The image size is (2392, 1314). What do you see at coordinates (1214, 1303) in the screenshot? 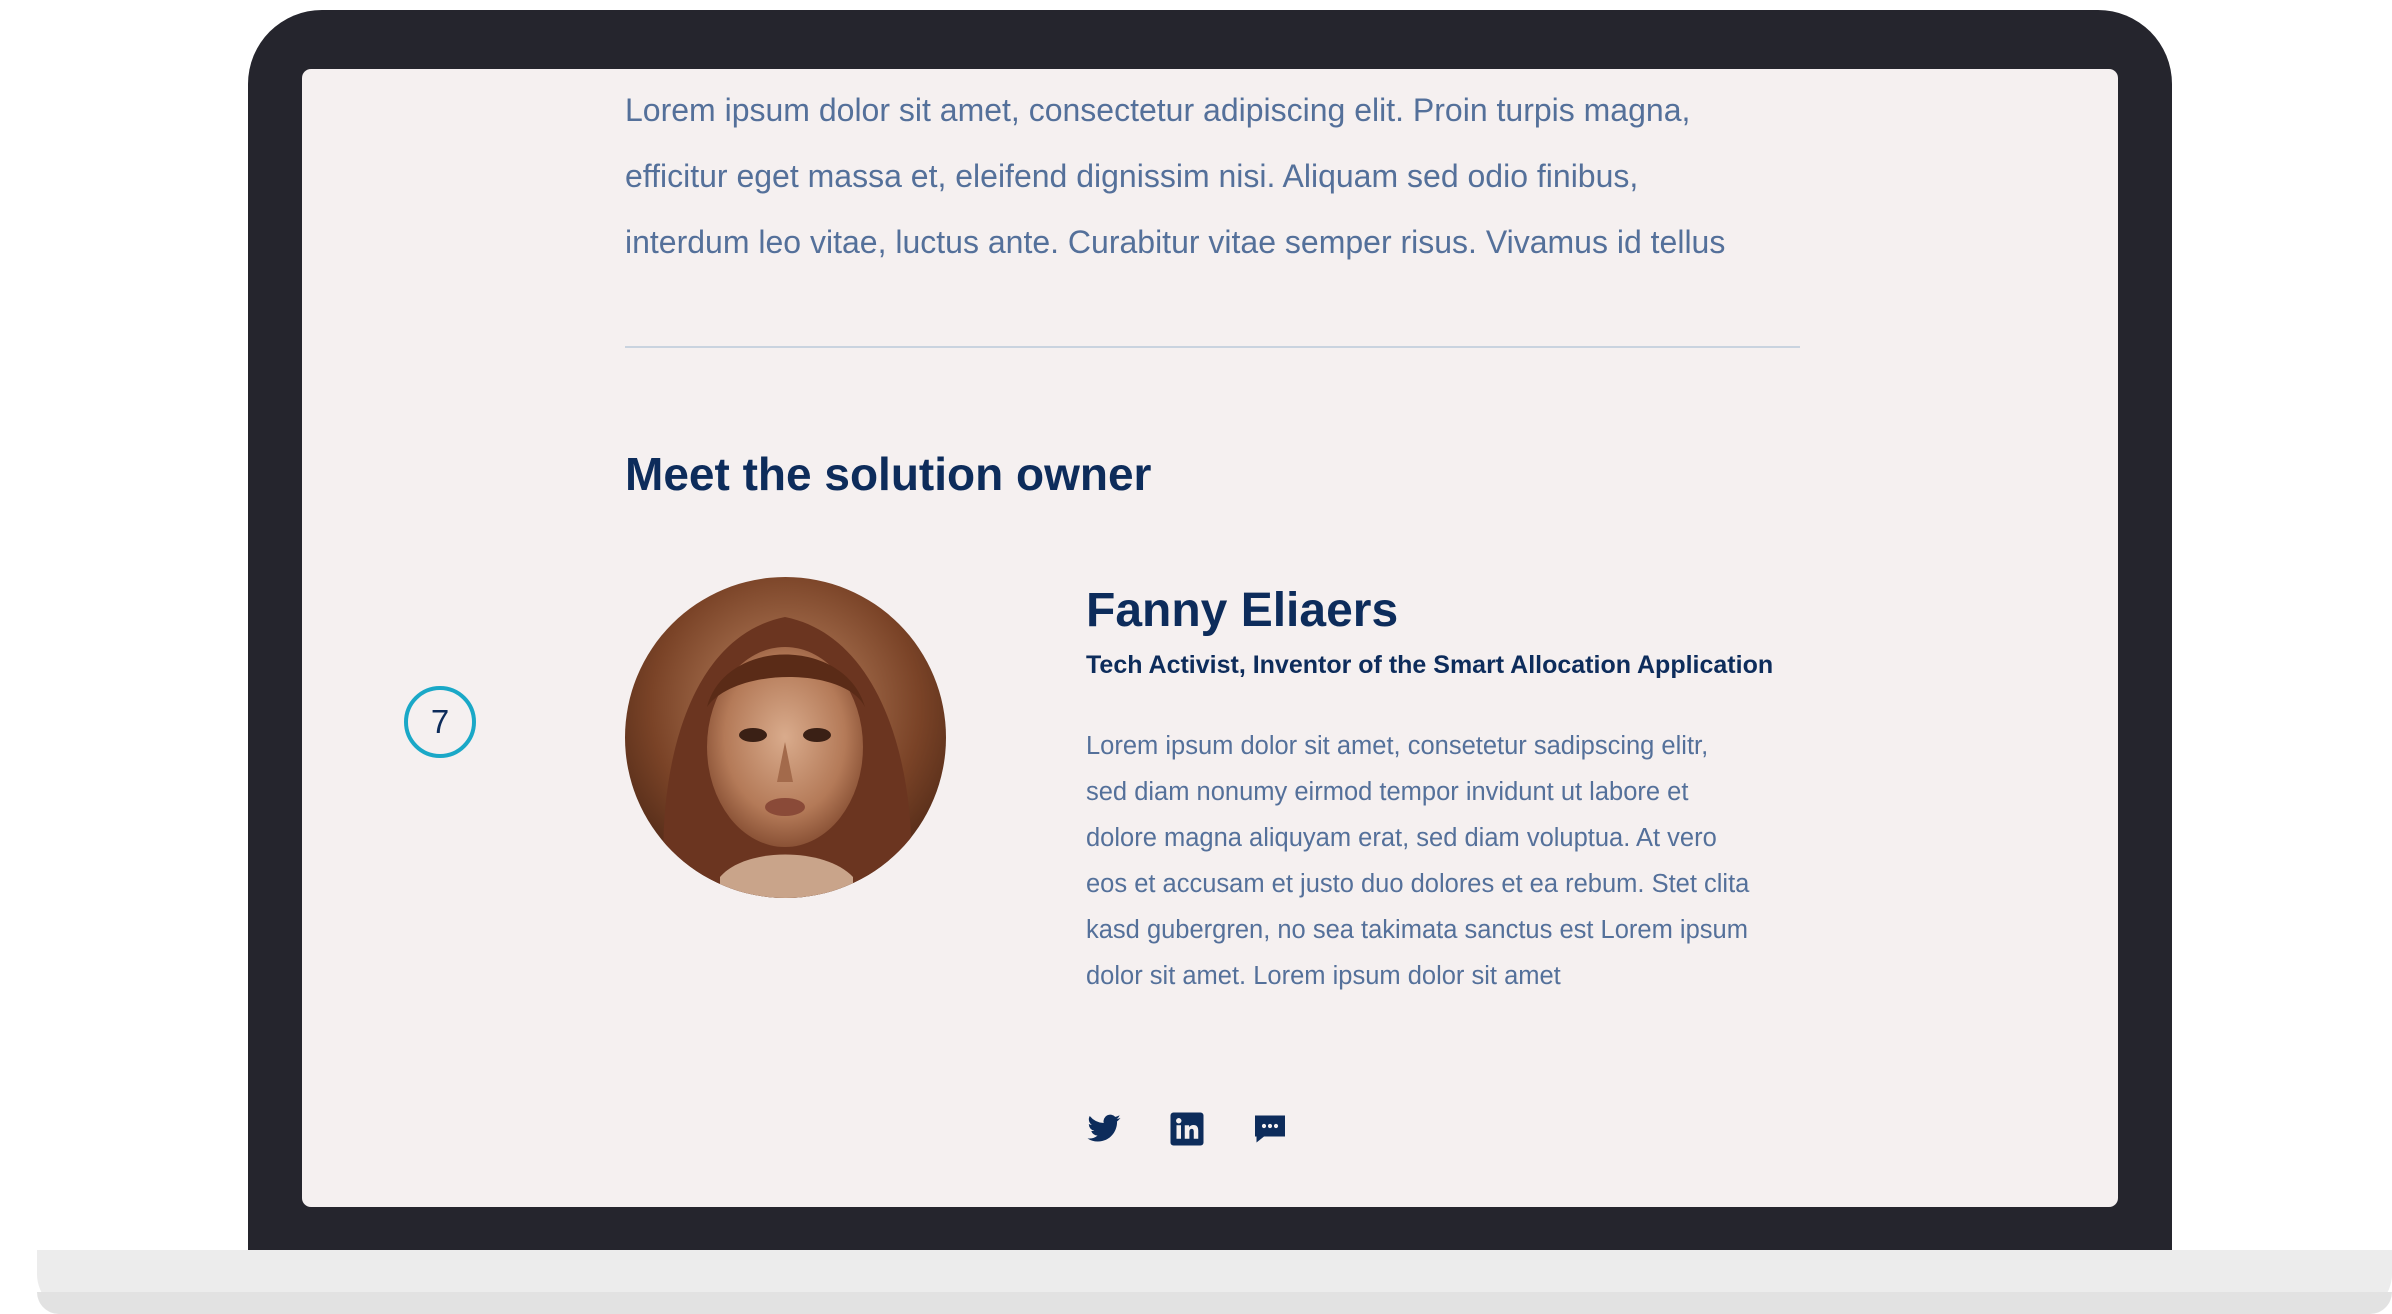
I see `laptop-base-shadow` at bounding box center [1214, 1303].